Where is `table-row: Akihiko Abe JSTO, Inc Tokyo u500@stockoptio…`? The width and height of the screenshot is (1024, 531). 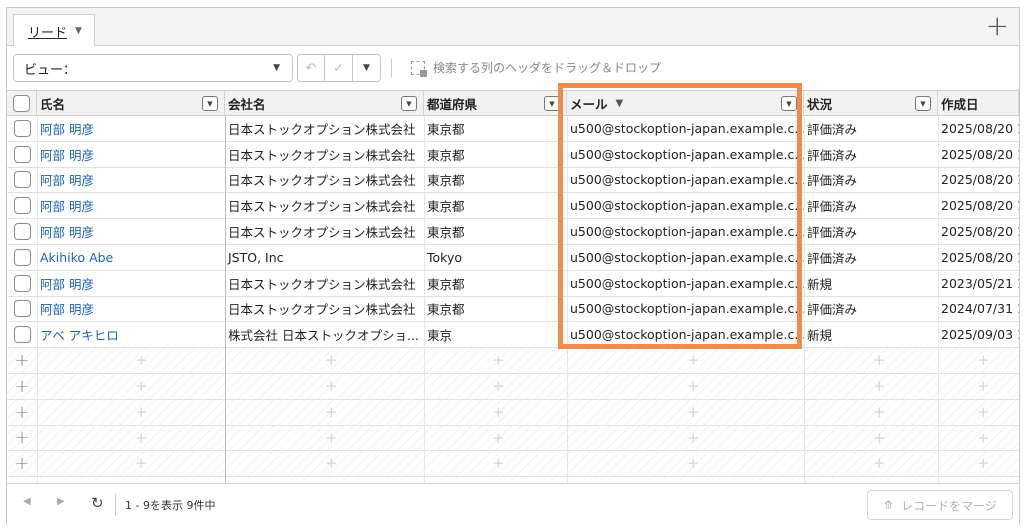
table-row: Akihiko Abe JSTO, Inc Tokyo u500@stockoptio… is located at coordinates (513, 258).